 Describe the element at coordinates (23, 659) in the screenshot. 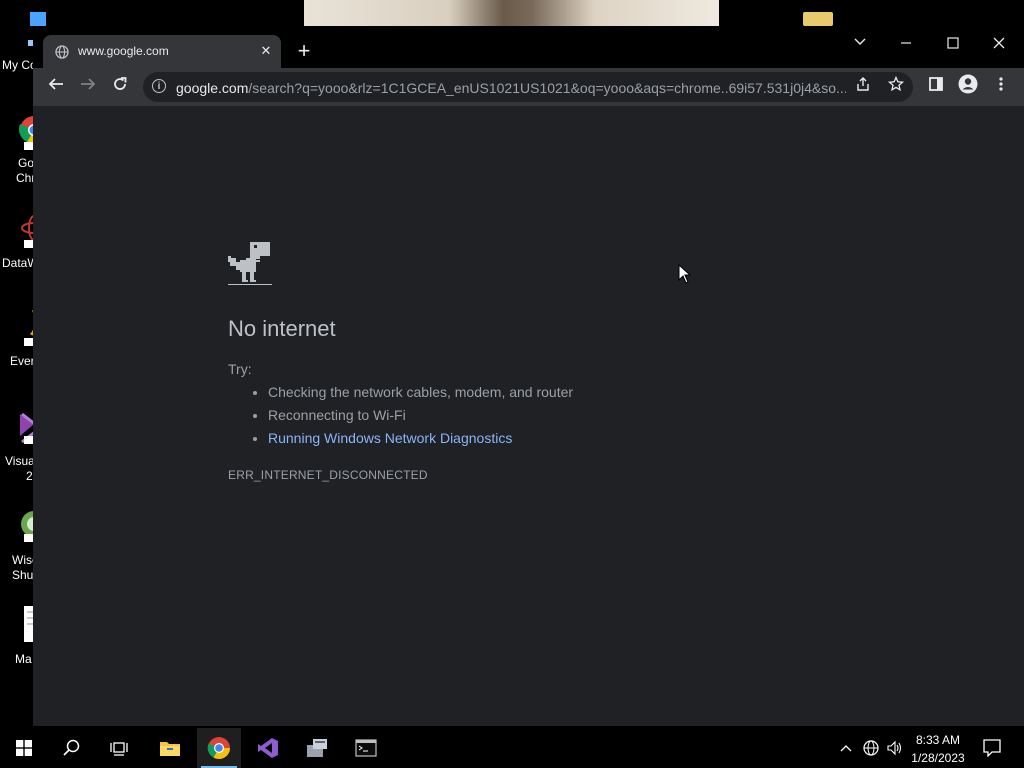

I see `desktop-icon-label: Ma` at that location.